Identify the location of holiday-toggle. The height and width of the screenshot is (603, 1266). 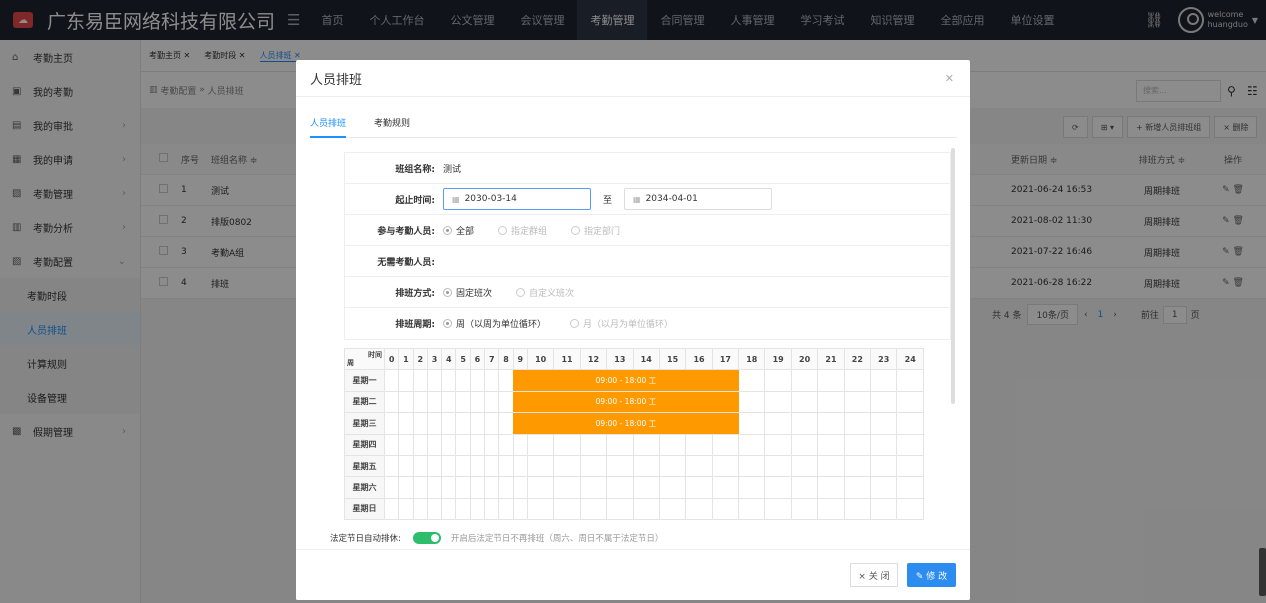
(426, 538).